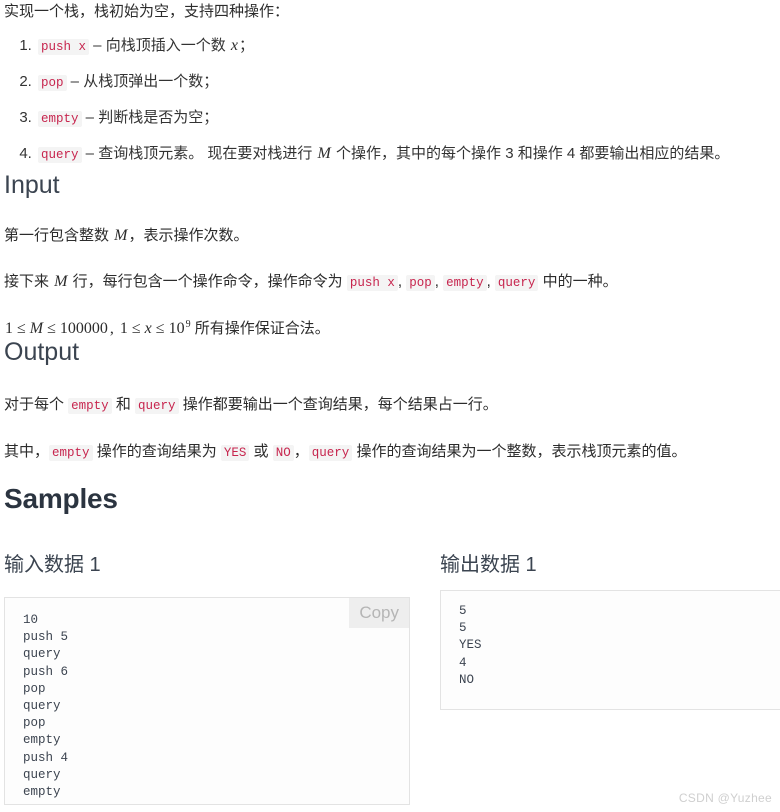 This screenshot has height=812, width=780. I want to click on samples-section: Samples, so click(390, 499).